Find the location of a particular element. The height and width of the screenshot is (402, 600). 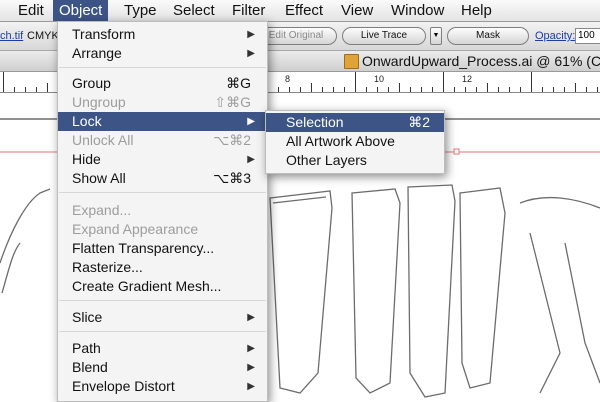

menu-item-group: Group ⌘G is located at coordinates (162, 83).